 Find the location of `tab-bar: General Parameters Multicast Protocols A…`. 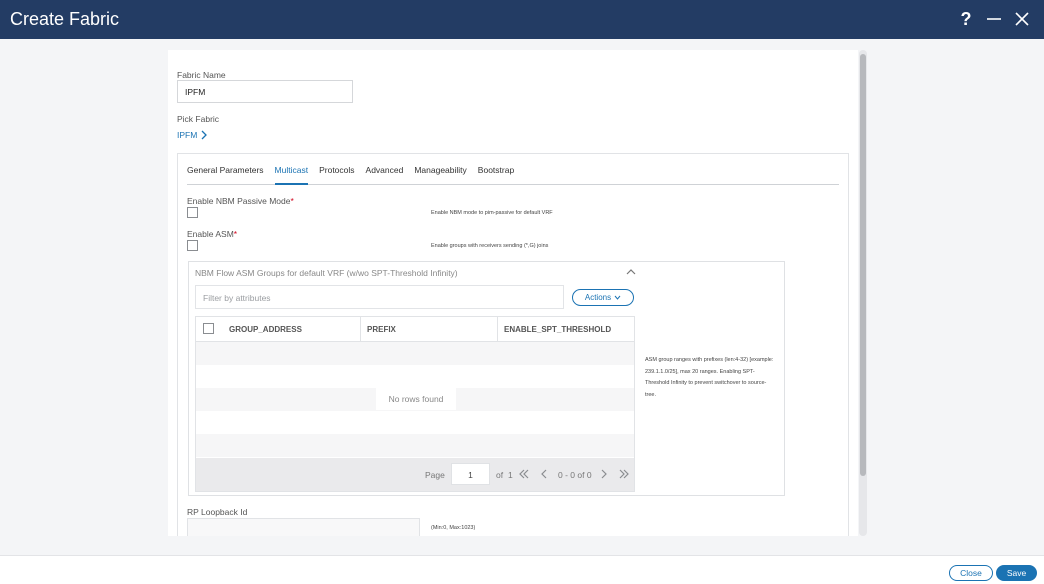

tab-bar: General Parameters Multicast Protocols A… is located at coordinates (513, 174).